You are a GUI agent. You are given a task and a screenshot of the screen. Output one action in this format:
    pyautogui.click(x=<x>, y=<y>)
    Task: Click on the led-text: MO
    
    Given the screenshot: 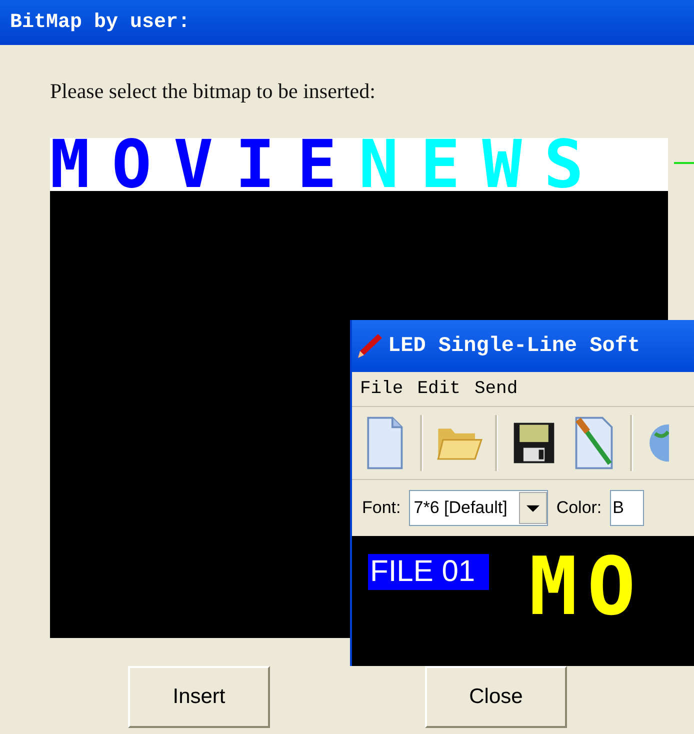 What is the action you would take?
    pyautogui.click(x=587, y=587)
    